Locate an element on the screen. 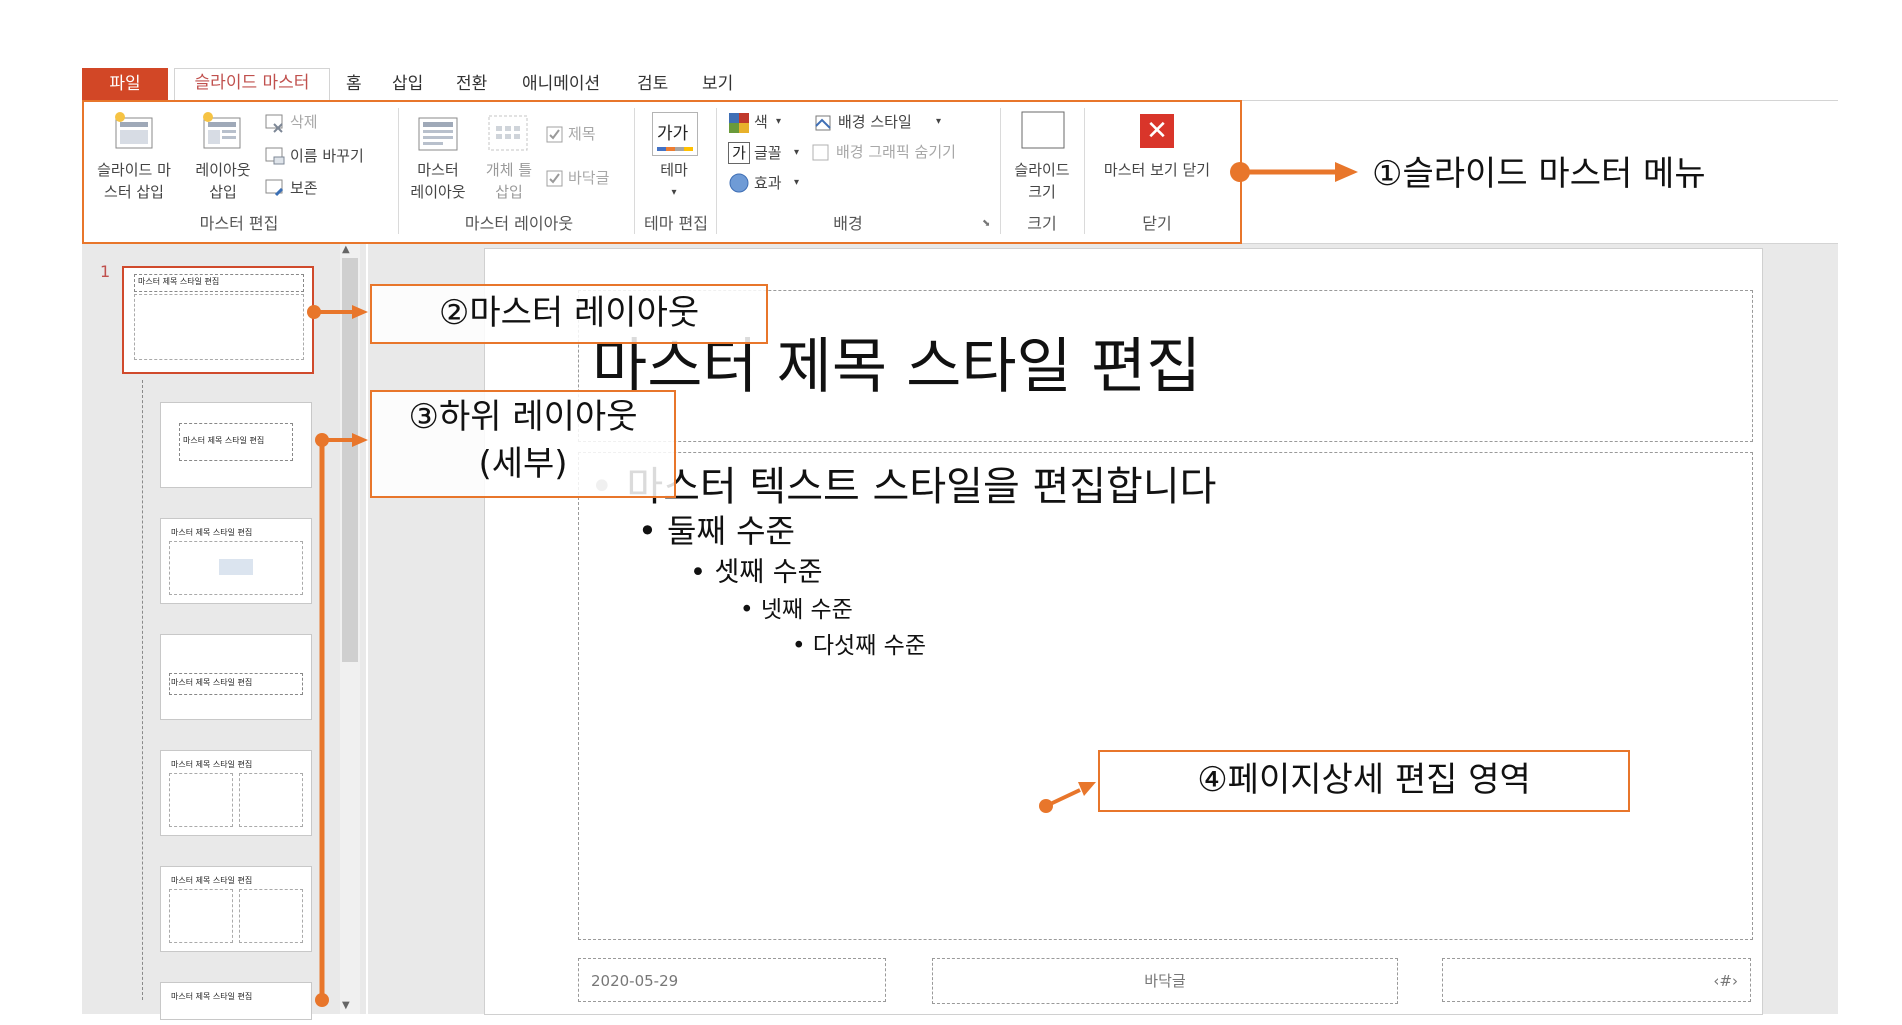 The image size is (1902, 1025). annotation-slide-master-menu: ①슬라이드 마스터 메뉴 is located at coordinates (1539, 174).